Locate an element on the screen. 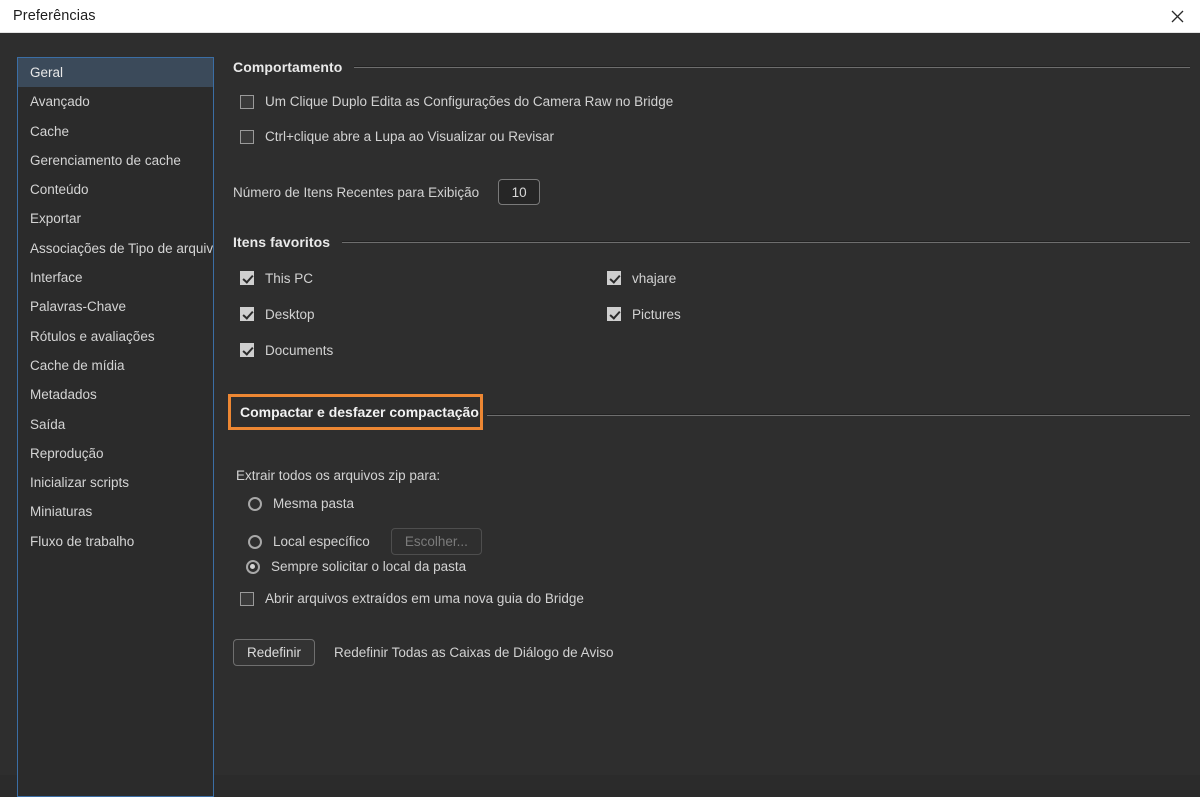 The height and width of the screenshot is (797, 1200). sidebar-item-geral: Geral is located at coordinates (115, 73).